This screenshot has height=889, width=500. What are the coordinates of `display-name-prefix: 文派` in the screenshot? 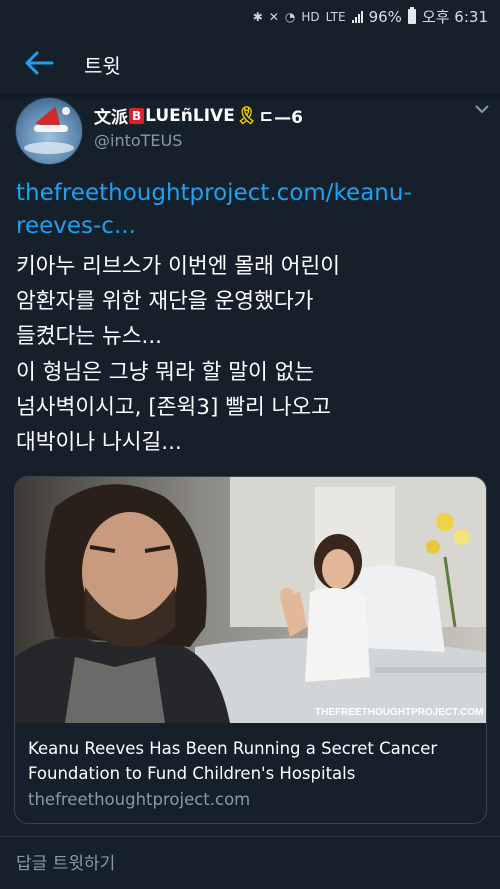 It's located at (111, 118).